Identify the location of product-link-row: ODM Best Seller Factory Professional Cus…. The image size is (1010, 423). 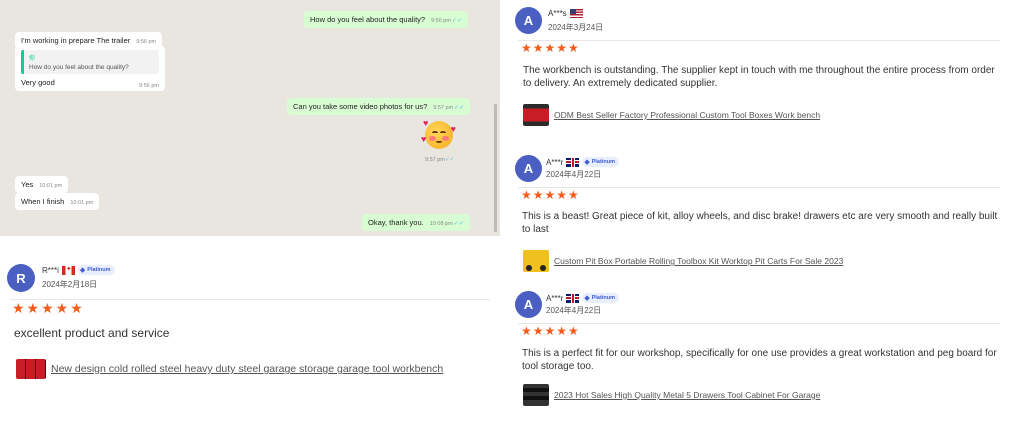
(671, 115).